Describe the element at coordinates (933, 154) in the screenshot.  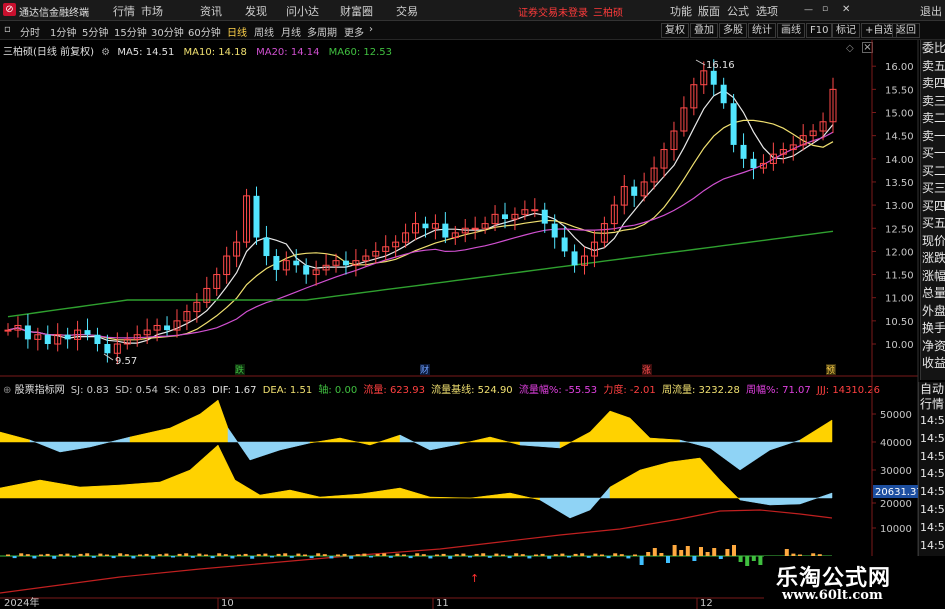
I see `quote-field-6: 买一` at that location.